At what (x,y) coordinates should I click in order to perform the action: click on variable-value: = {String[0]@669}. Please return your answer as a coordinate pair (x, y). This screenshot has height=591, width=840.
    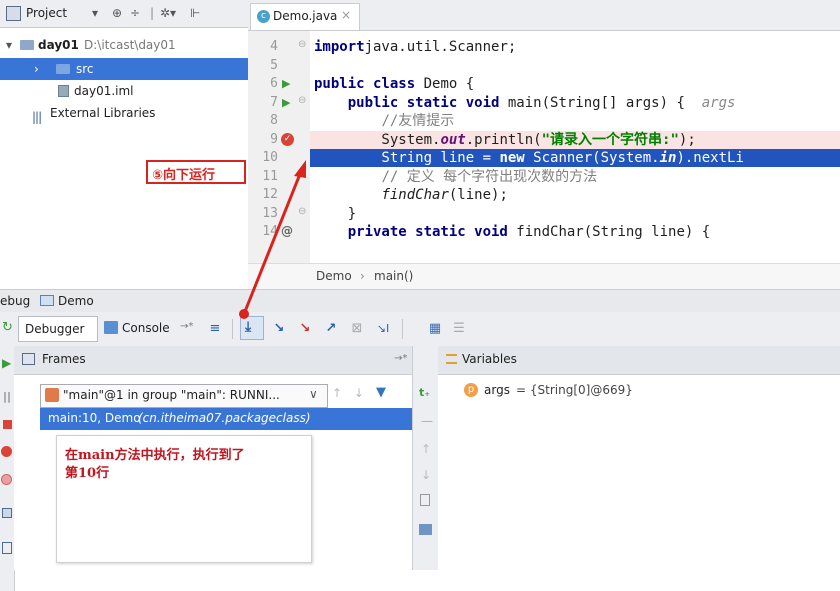
    Looking at the image, I should click on (574, 390).